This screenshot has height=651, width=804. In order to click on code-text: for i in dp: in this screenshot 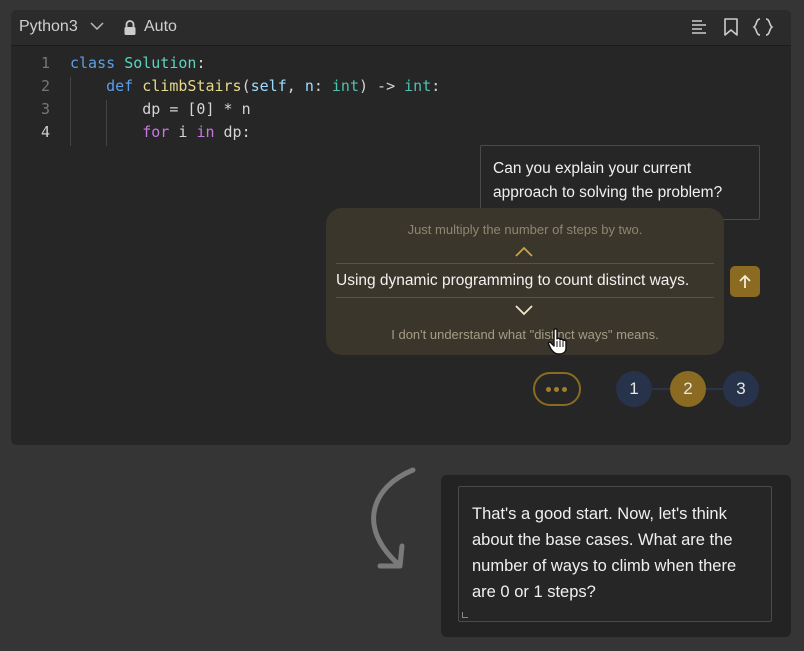, I will do `click(196, 132)`.